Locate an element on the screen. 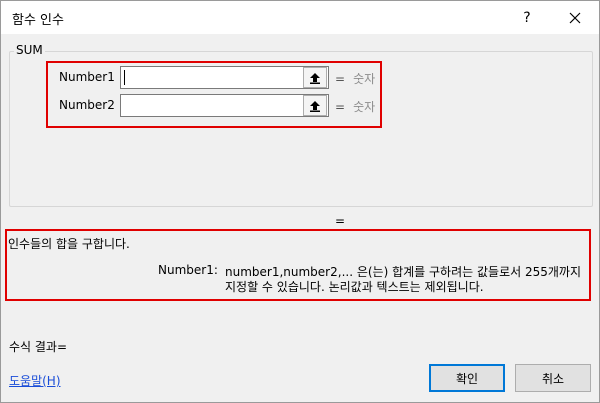 The image size is (600, 403). cancel-button: 취소 is located at coordinates (553, 378).